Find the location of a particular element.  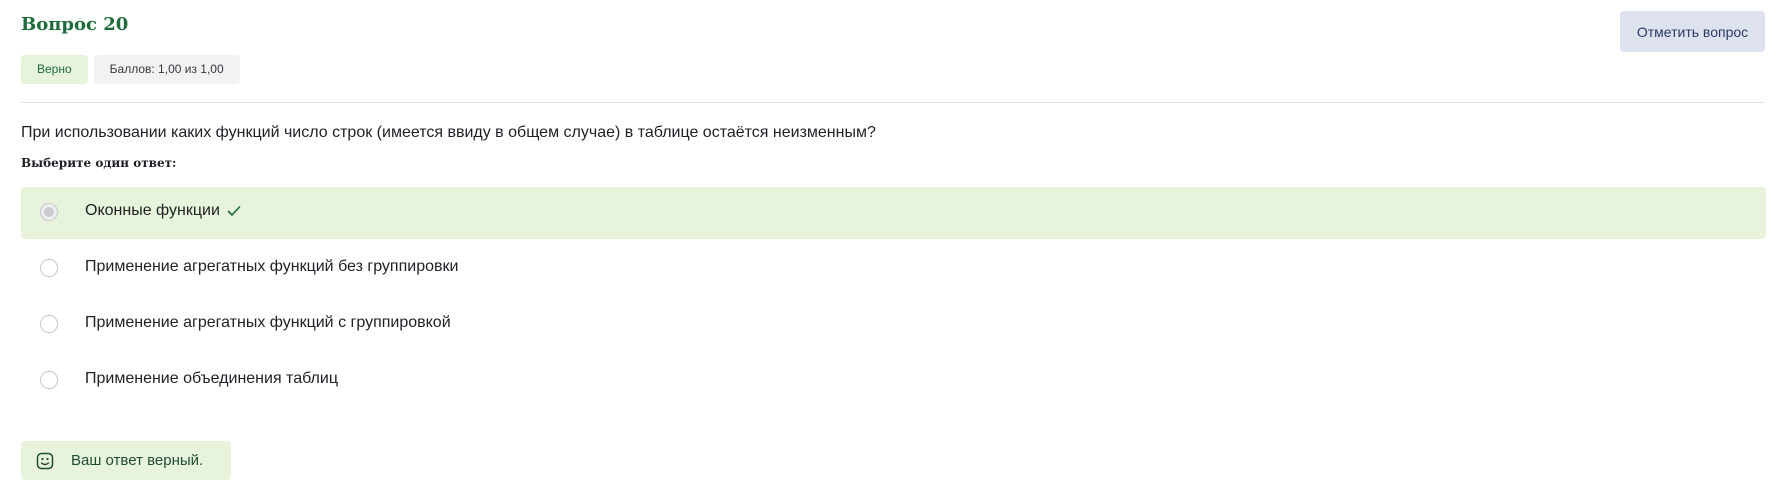

state-badge: Верно is located at coordinates (54, 69).